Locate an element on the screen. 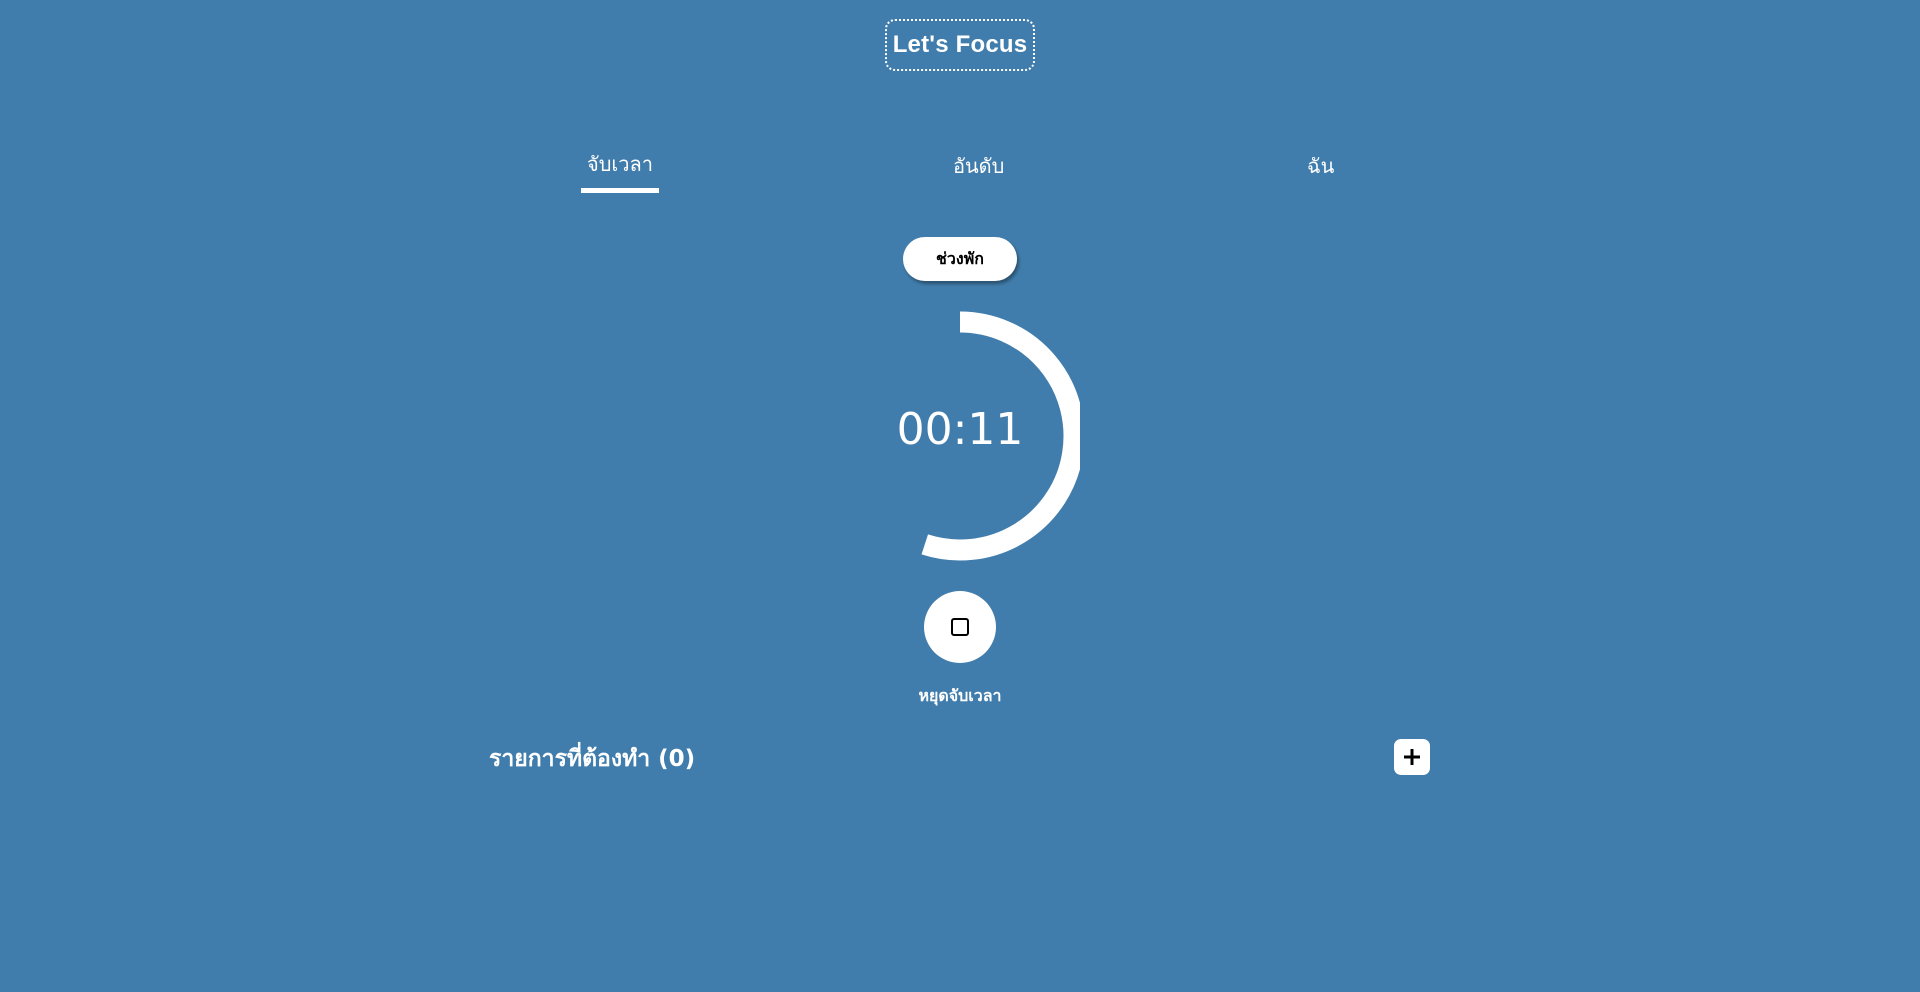  plus-icon is located at coordinates (1412, 757).